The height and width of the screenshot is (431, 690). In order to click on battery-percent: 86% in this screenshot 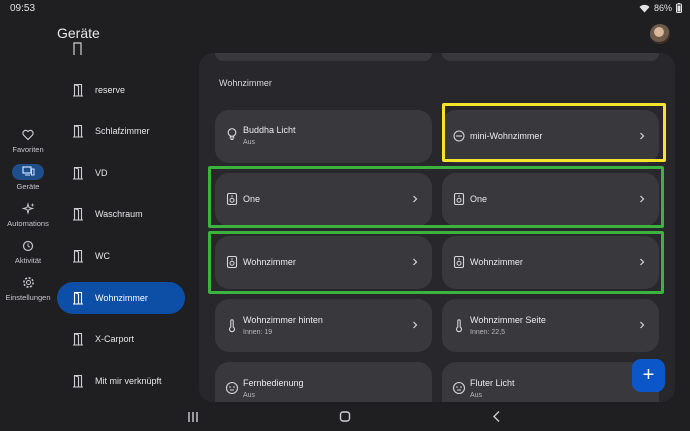, I will do `click(662, 8)`.